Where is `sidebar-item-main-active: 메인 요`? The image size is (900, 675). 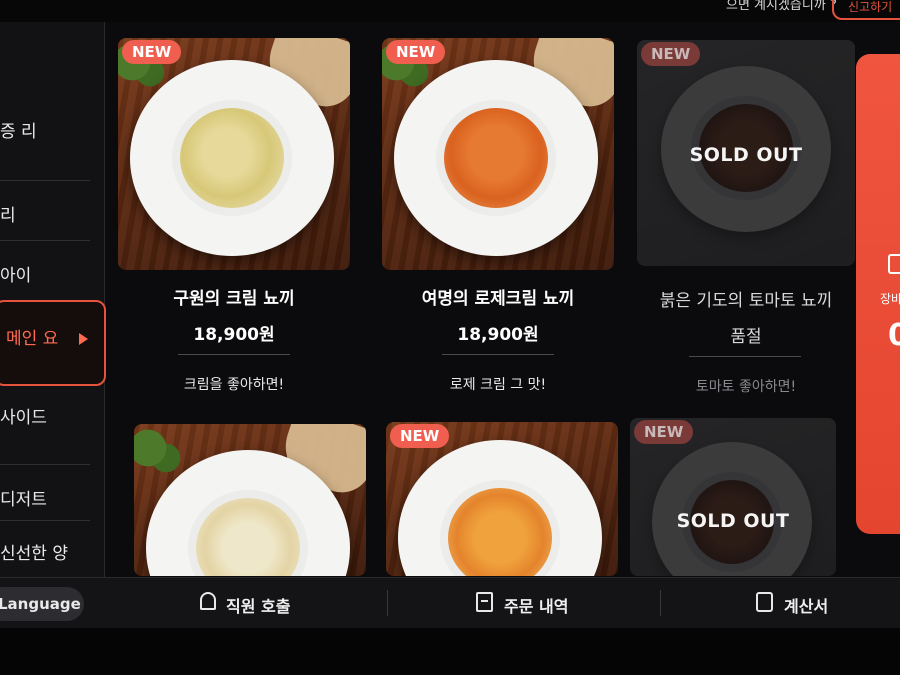
sidebar-item-main-active: 메인 요 is located at coordinates (53, 343).